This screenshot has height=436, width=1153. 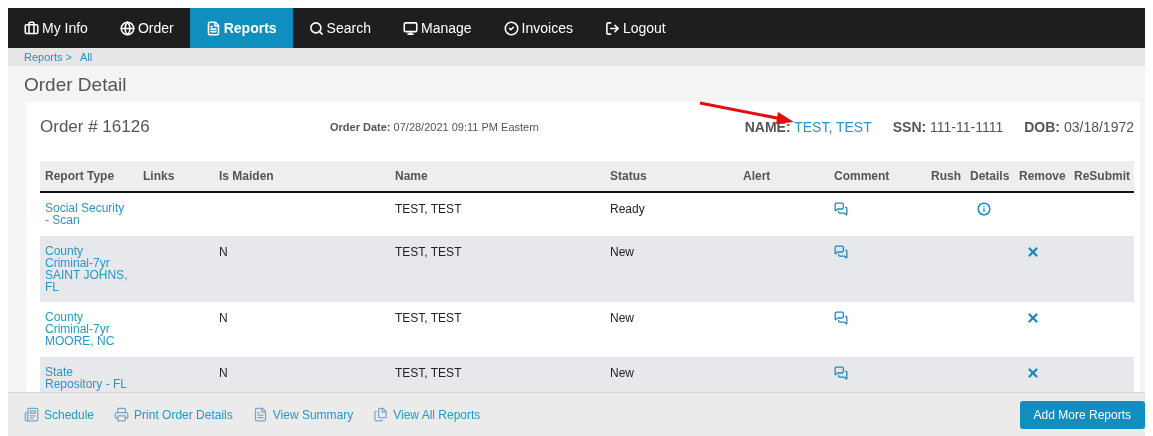 I want to click on nav-tab: Search, so click(x=339, y=28).